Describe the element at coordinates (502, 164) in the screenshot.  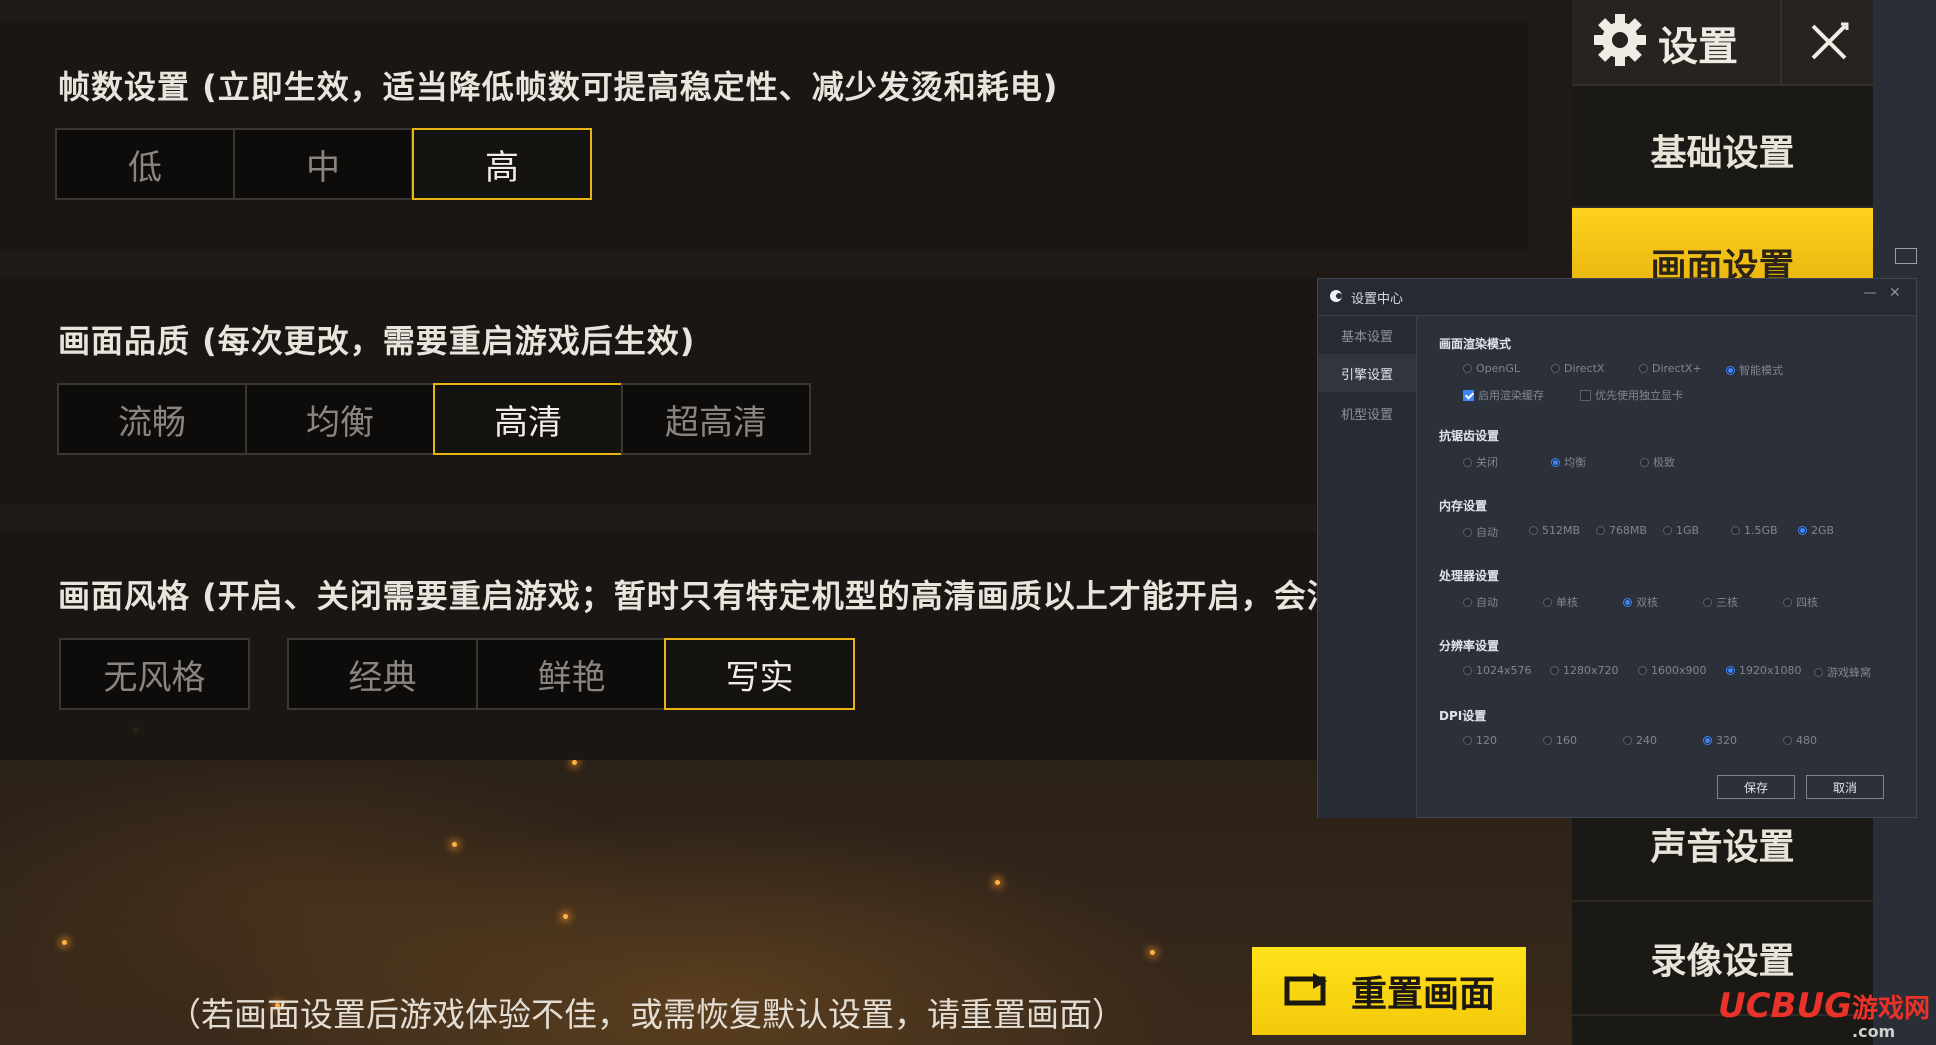
I see `frame-option-high: 高` at that location.